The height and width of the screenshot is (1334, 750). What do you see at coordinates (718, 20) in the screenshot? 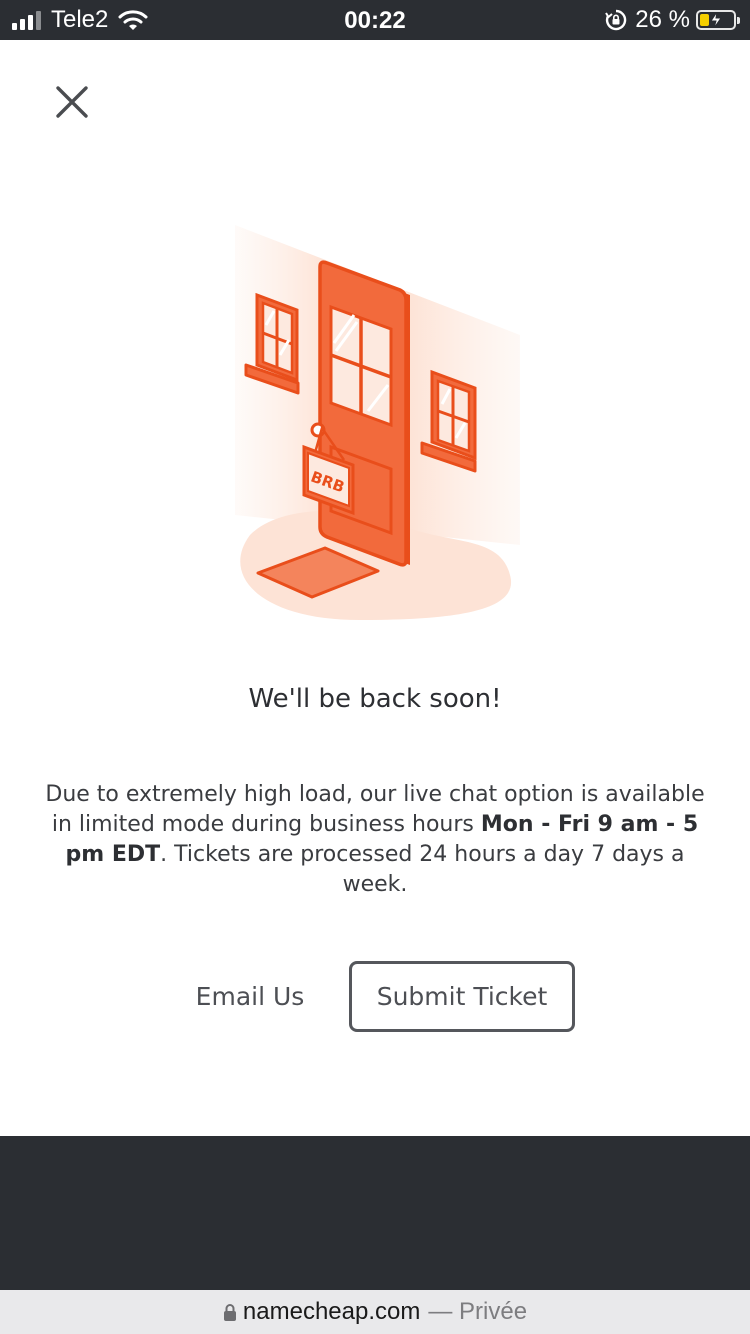
I see `battery-charging-icon` at bounding box center [718, 20].